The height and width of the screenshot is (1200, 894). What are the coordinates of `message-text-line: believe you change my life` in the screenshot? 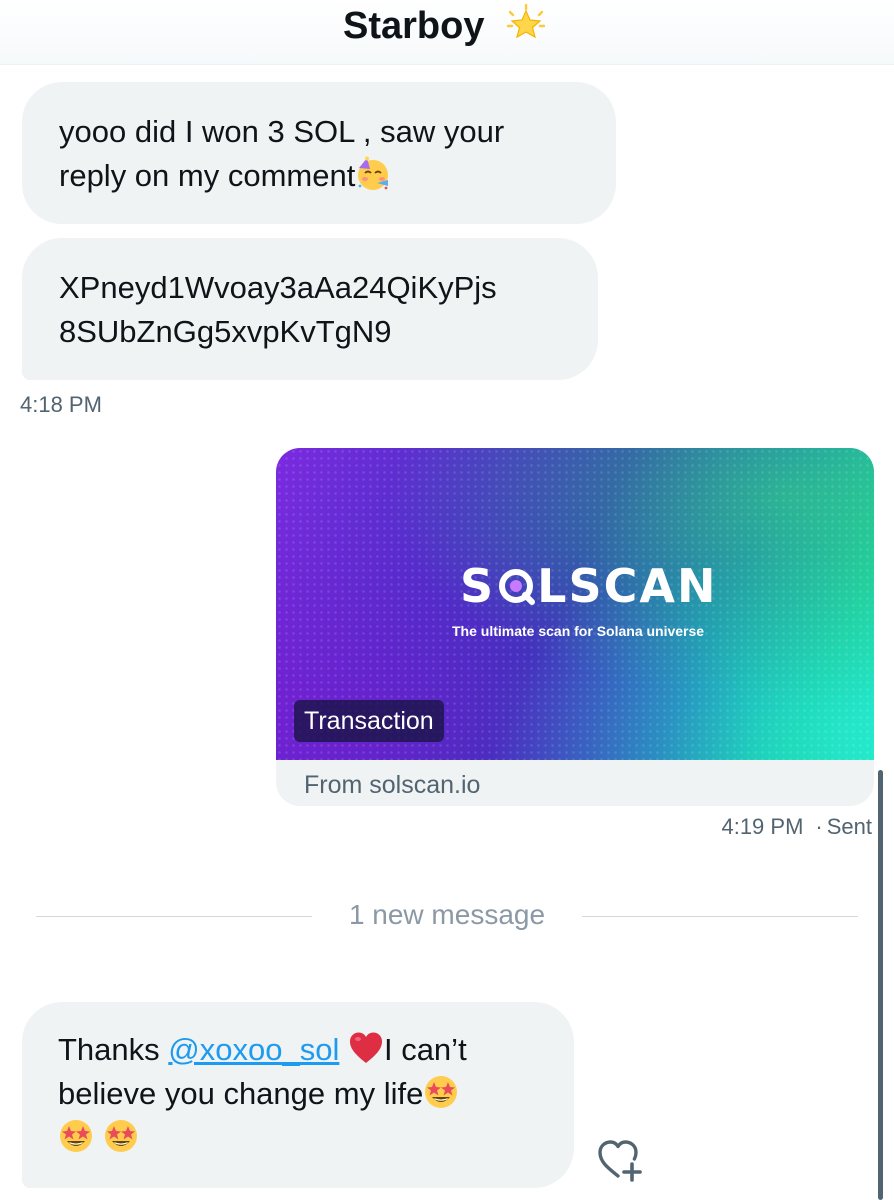 It's located at (301, 1094).